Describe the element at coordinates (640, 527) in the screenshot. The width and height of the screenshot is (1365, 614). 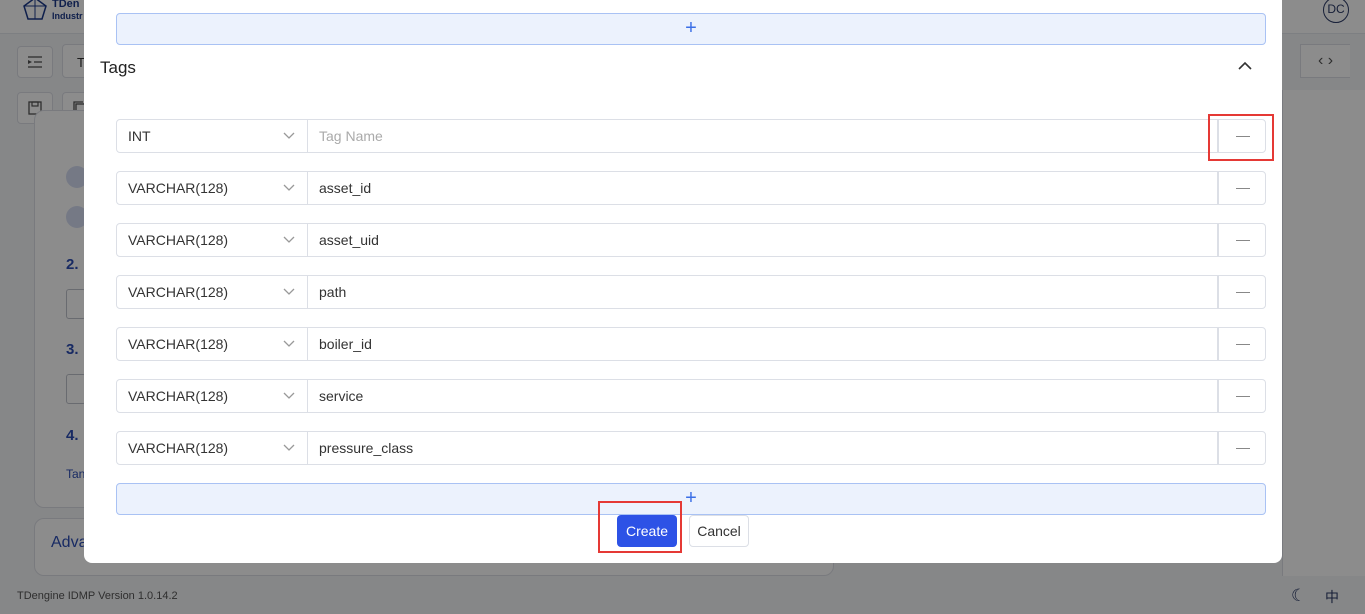
I see `highlight-create-annotation` at that location.